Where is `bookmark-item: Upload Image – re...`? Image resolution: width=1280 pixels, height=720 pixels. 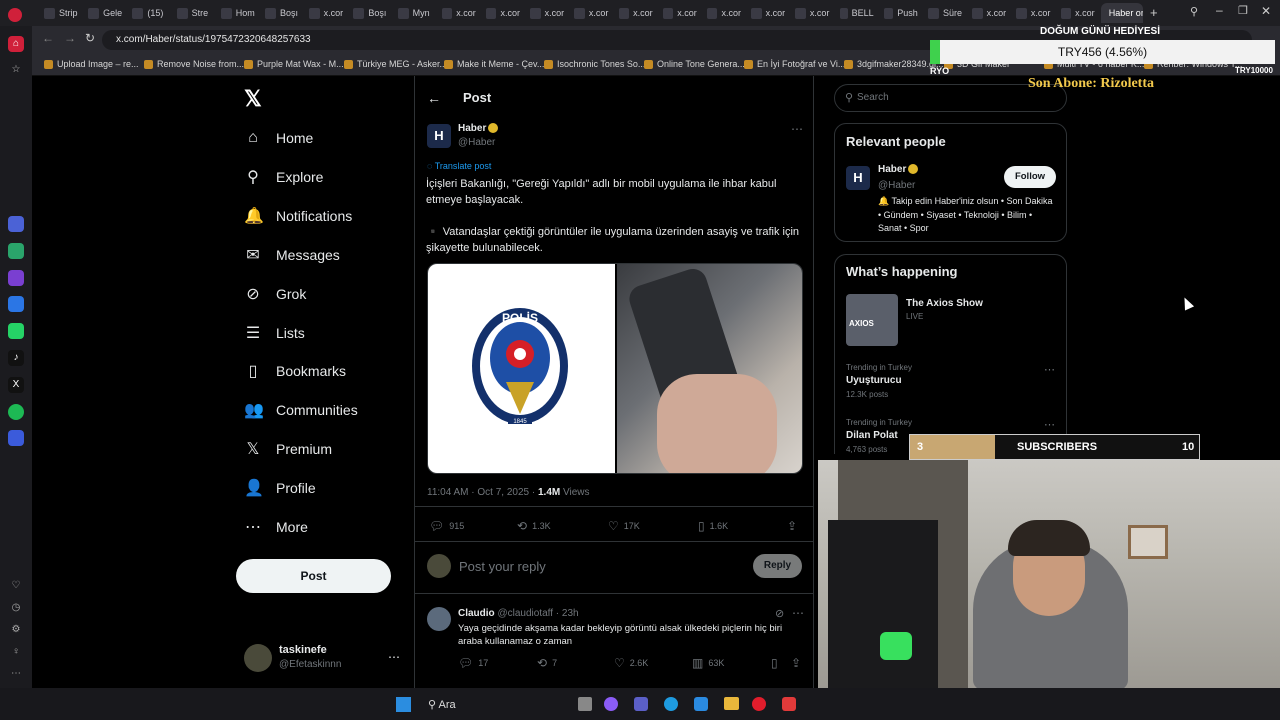 bookmark-item: Upload Image – re... is located at coordinates (91, 64).